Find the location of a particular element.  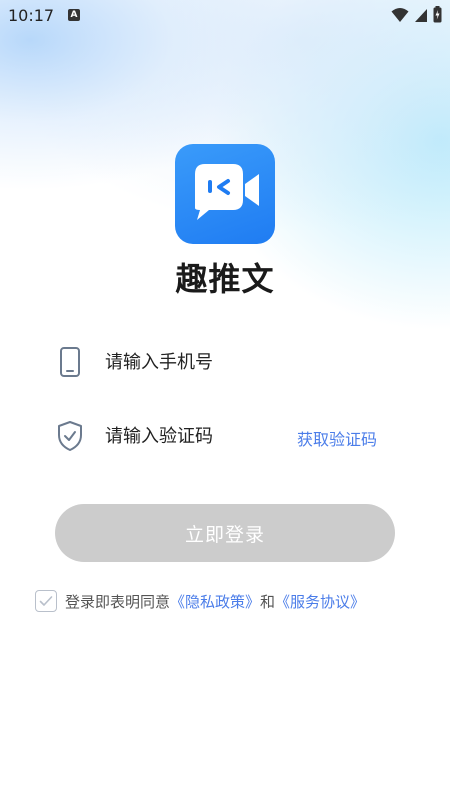

agreement-checkbox is located at coordinates (46, 601).